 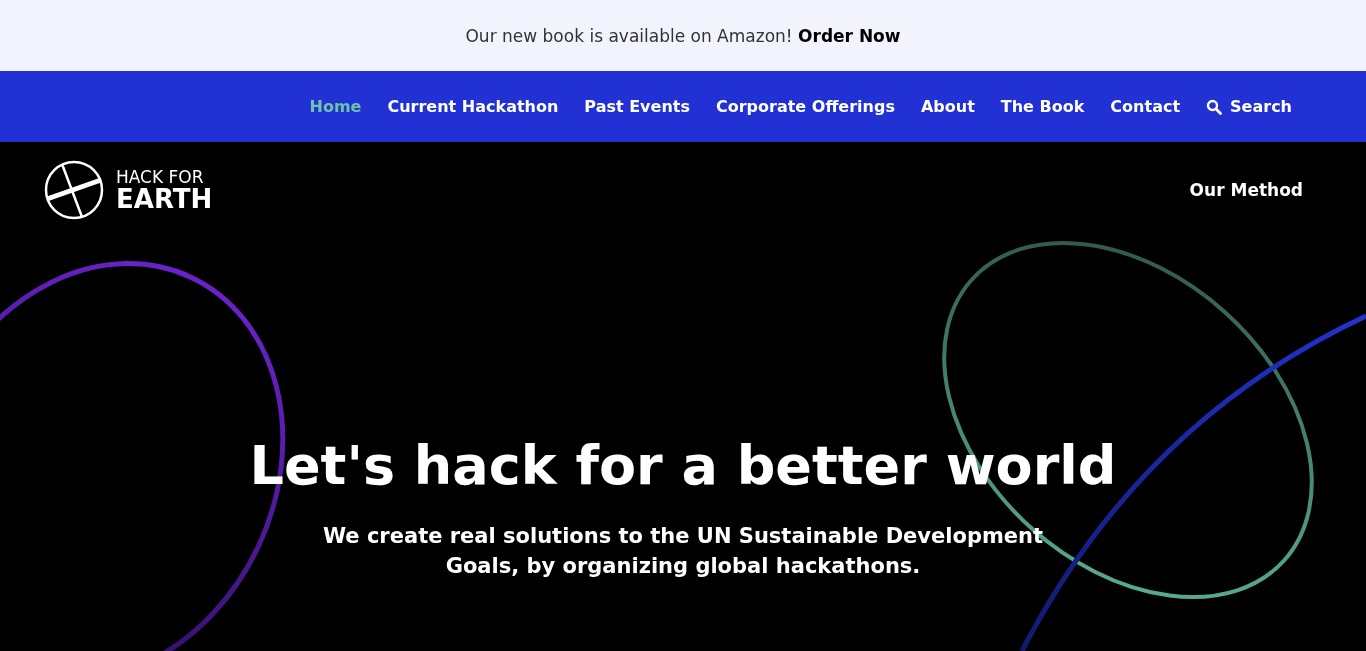 What do you see at coordinates (947, 106) in the screenshot?
I see `nav-link: About` at bounding box center [947, 106].